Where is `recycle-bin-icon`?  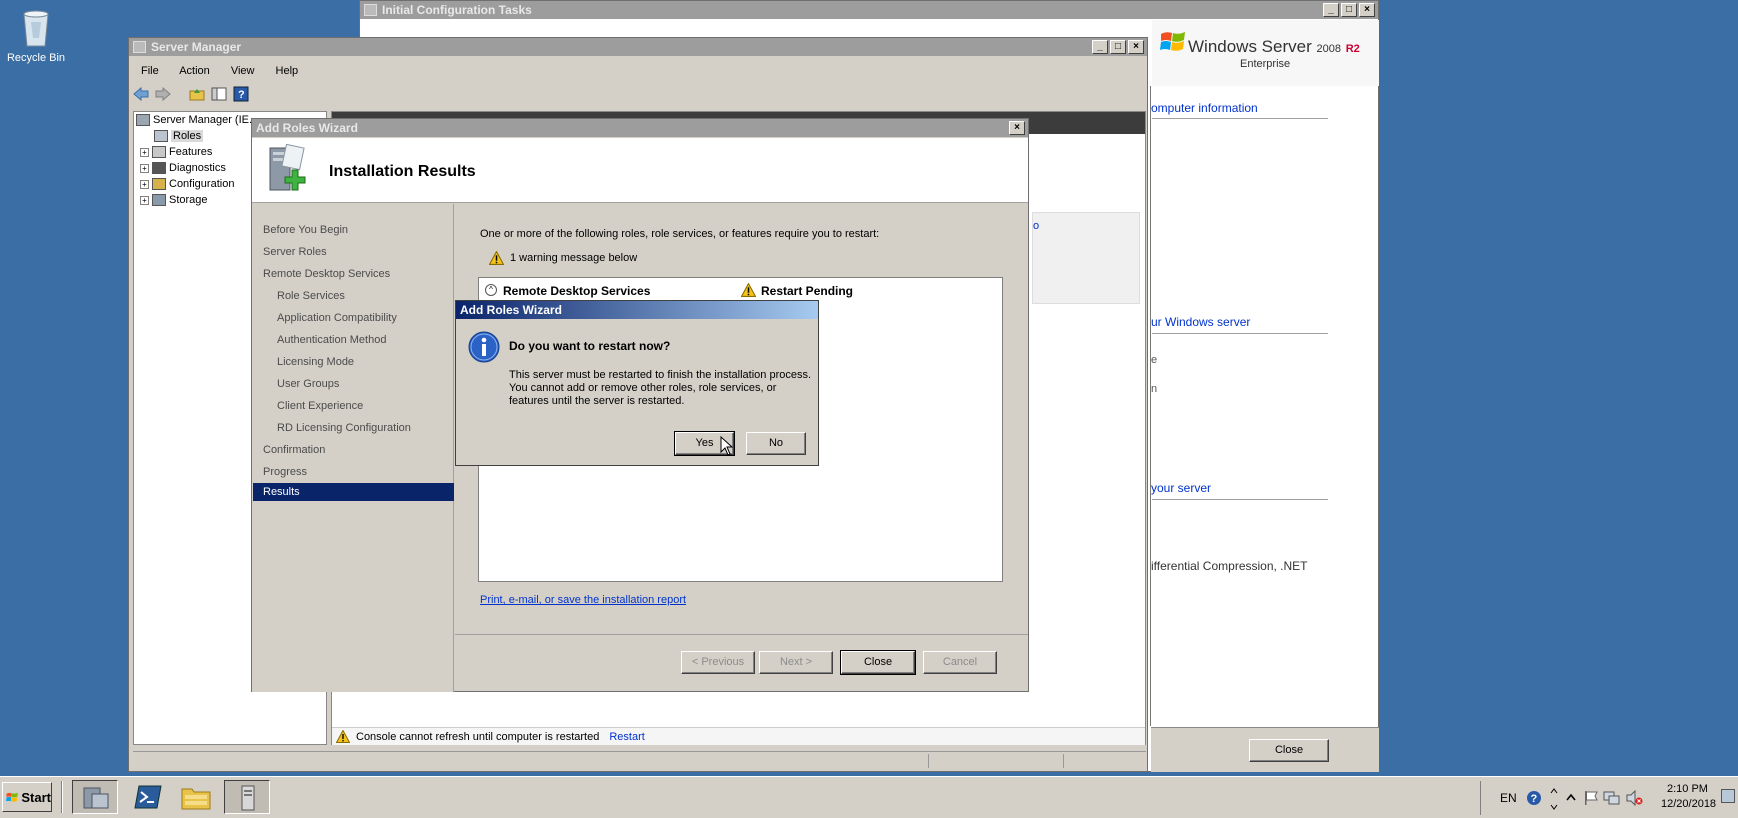
recycle-bin-icon is located at coordinates (36, 28).